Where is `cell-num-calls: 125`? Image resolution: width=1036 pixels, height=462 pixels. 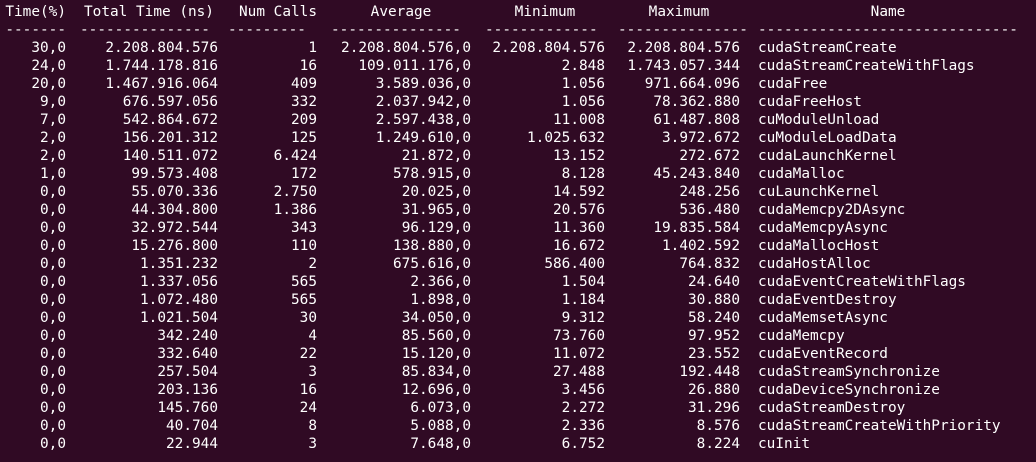 cell-num-calls: 125 is located at coordinates (304, 138).